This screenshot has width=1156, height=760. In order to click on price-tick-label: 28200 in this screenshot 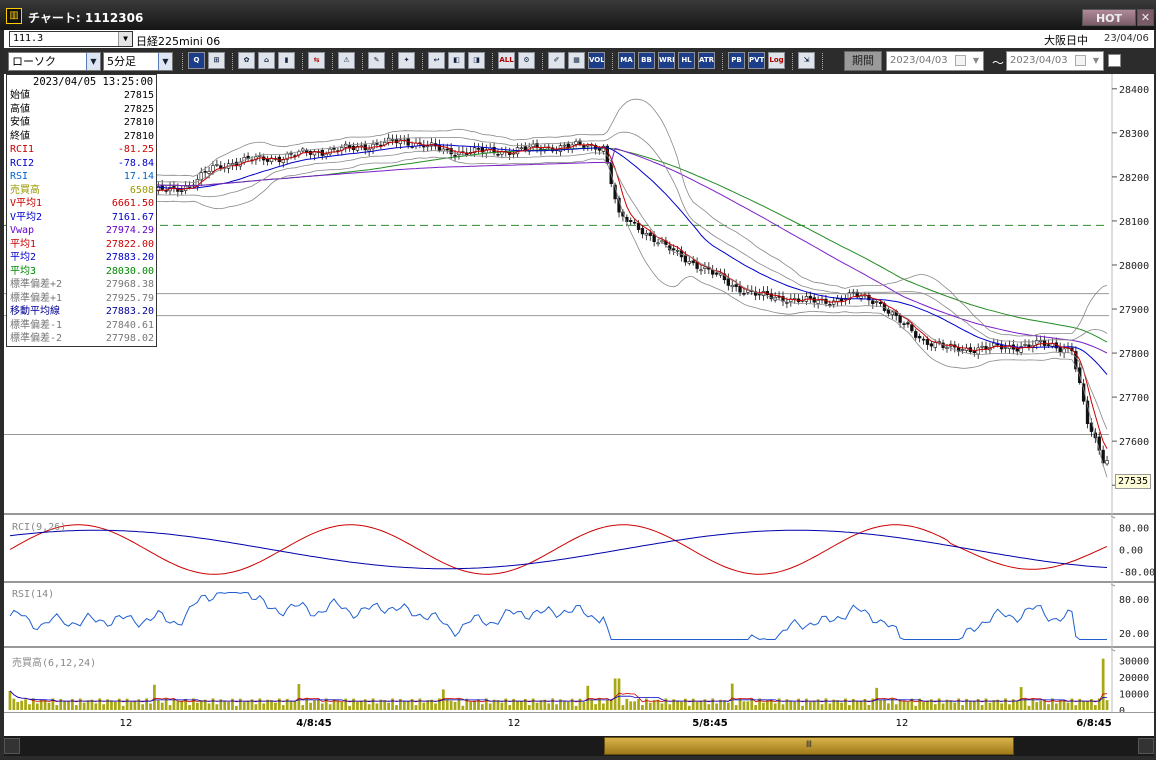, I will do `click(1134, 178)`.